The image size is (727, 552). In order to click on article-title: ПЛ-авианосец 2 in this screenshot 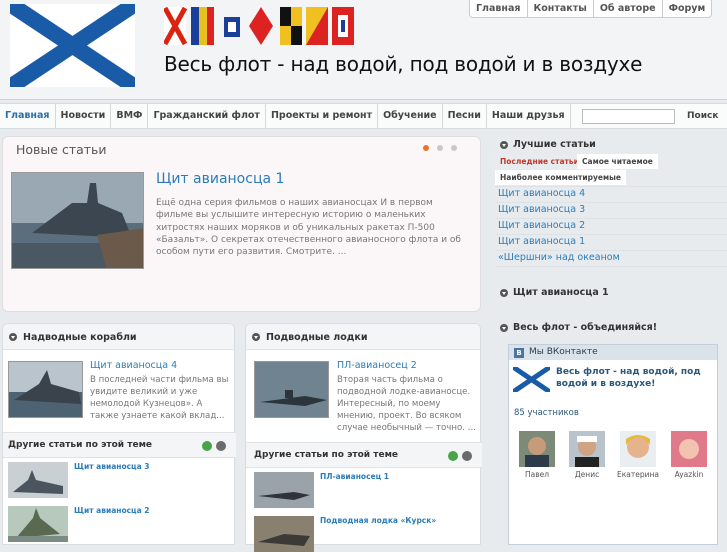, I will do `click(377, 365)`.